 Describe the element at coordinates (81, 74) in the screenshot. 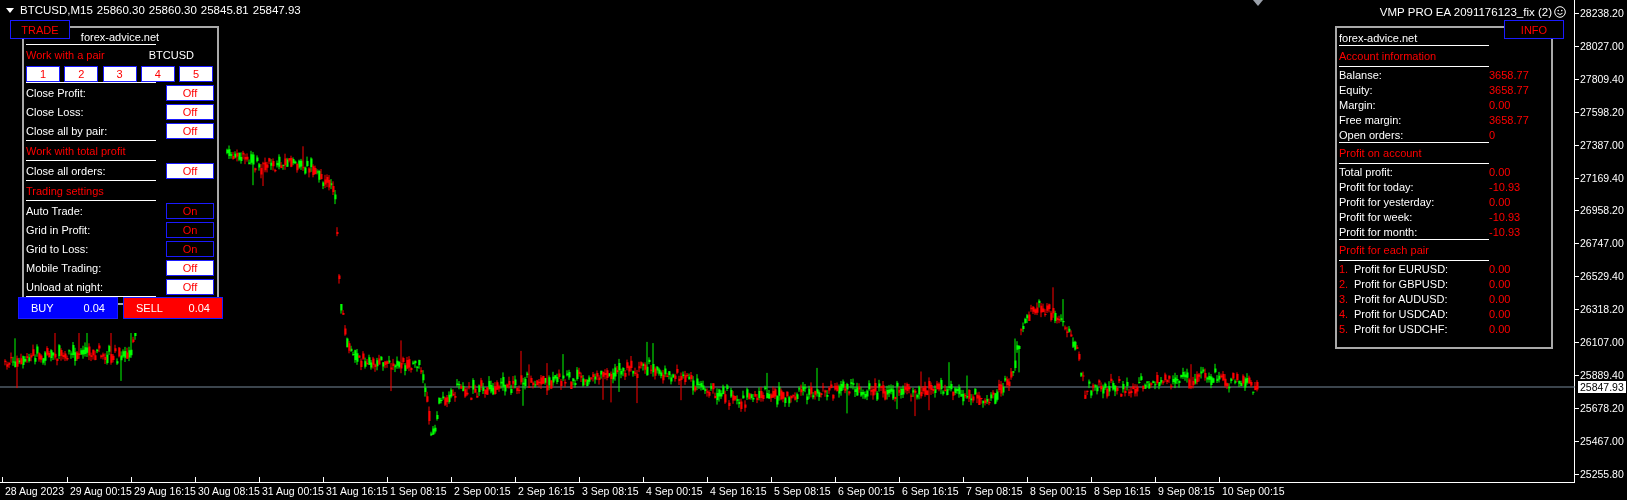

I see `pair-button: 2` at that location.